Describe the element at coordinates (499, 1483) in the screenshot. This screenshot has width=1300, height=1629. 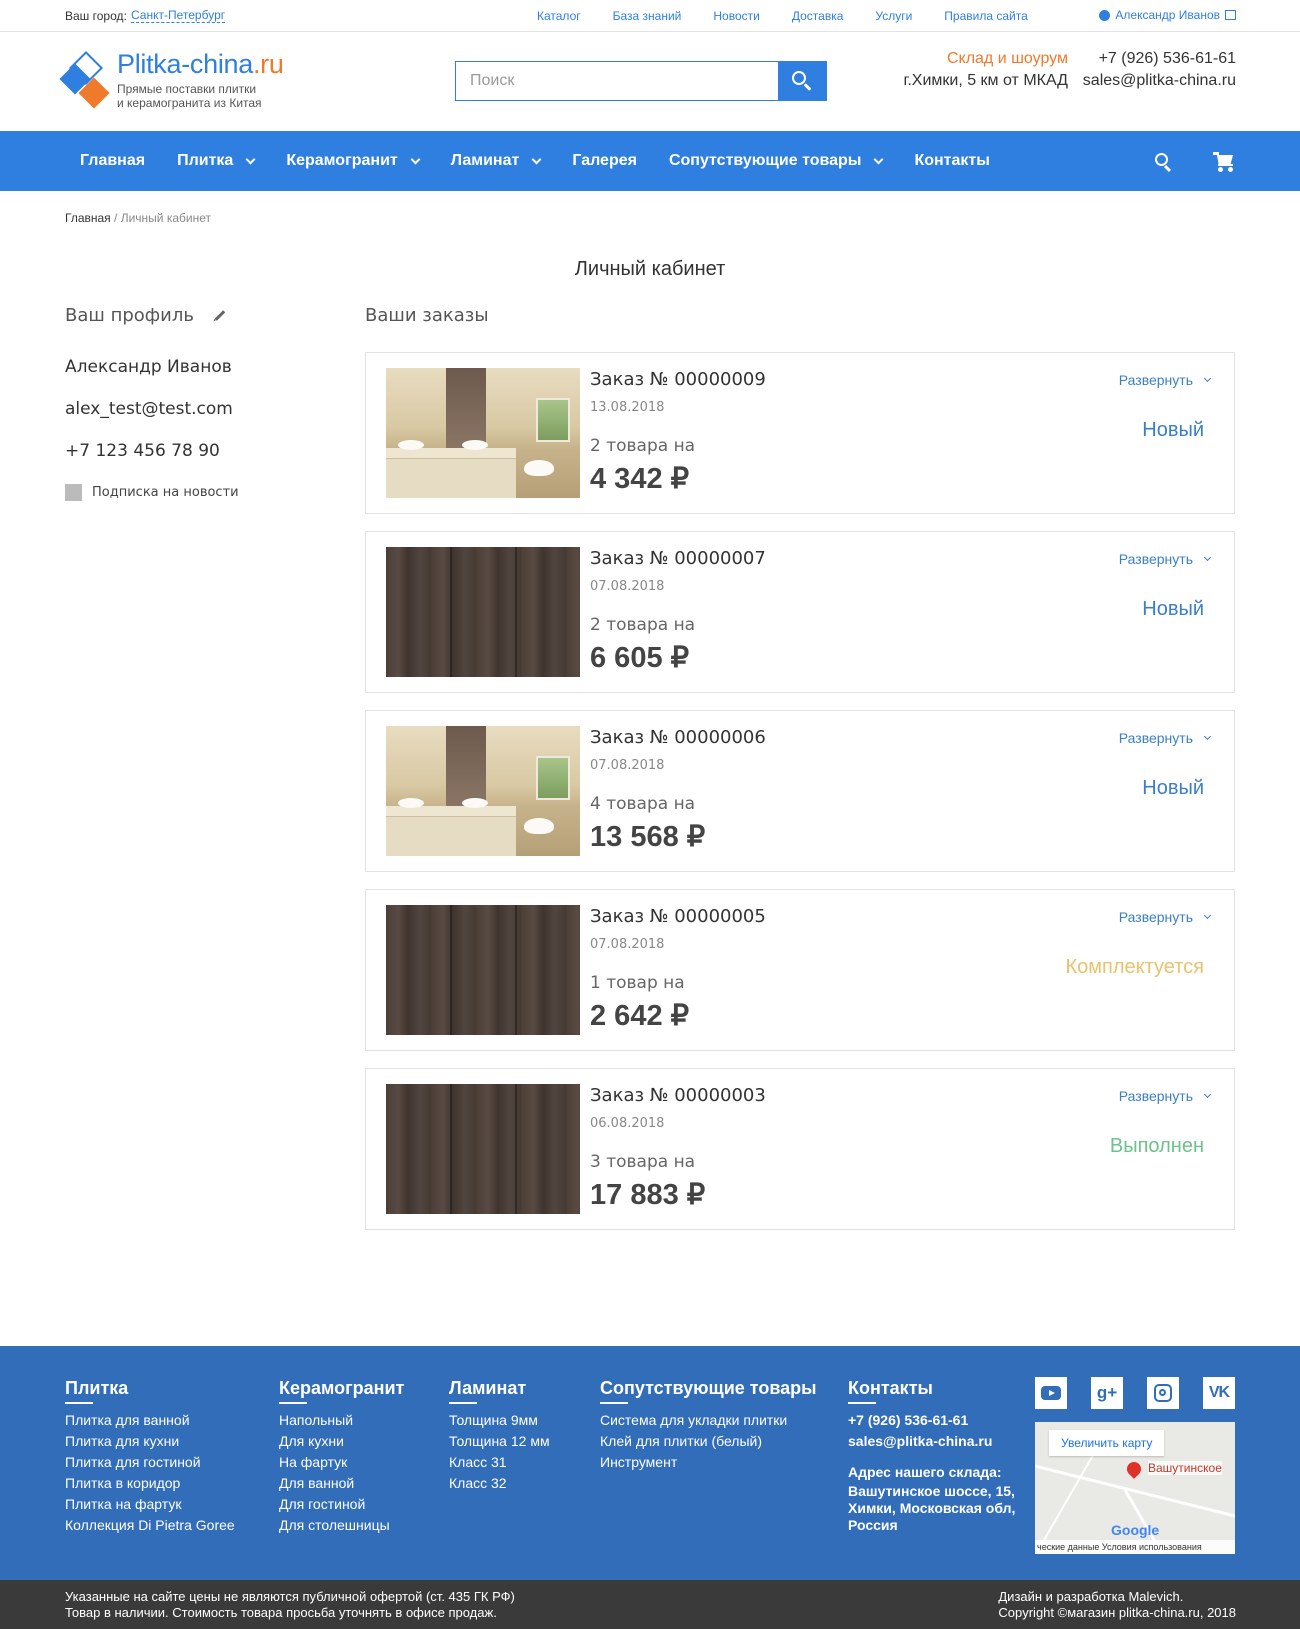
I see `footer-link: Класс 32` at that location.